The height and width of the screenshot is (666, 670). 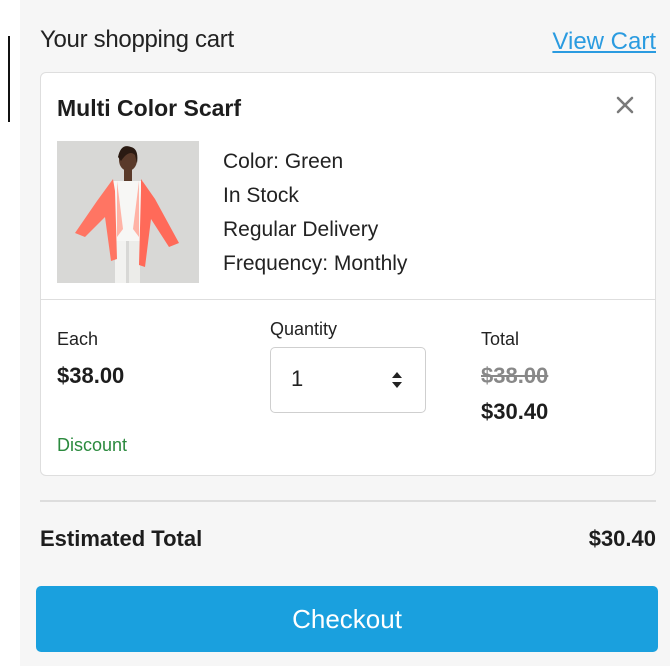 What do you see at coordinates (261, 195) in the screenshot?
I see `item-stock-status: In Stock` at bounding box center [261, 195].